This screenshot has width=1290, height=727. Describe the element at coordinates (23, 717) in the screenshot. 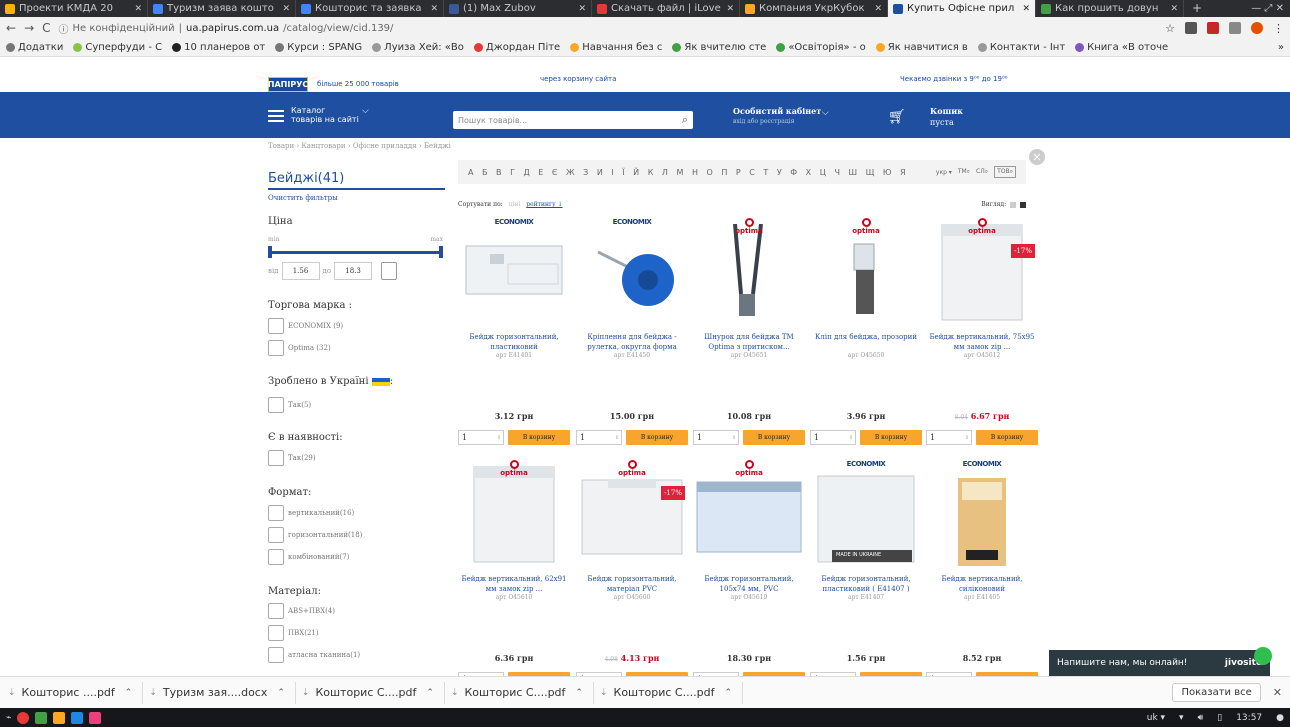

I see `chrome-icon` at that location.